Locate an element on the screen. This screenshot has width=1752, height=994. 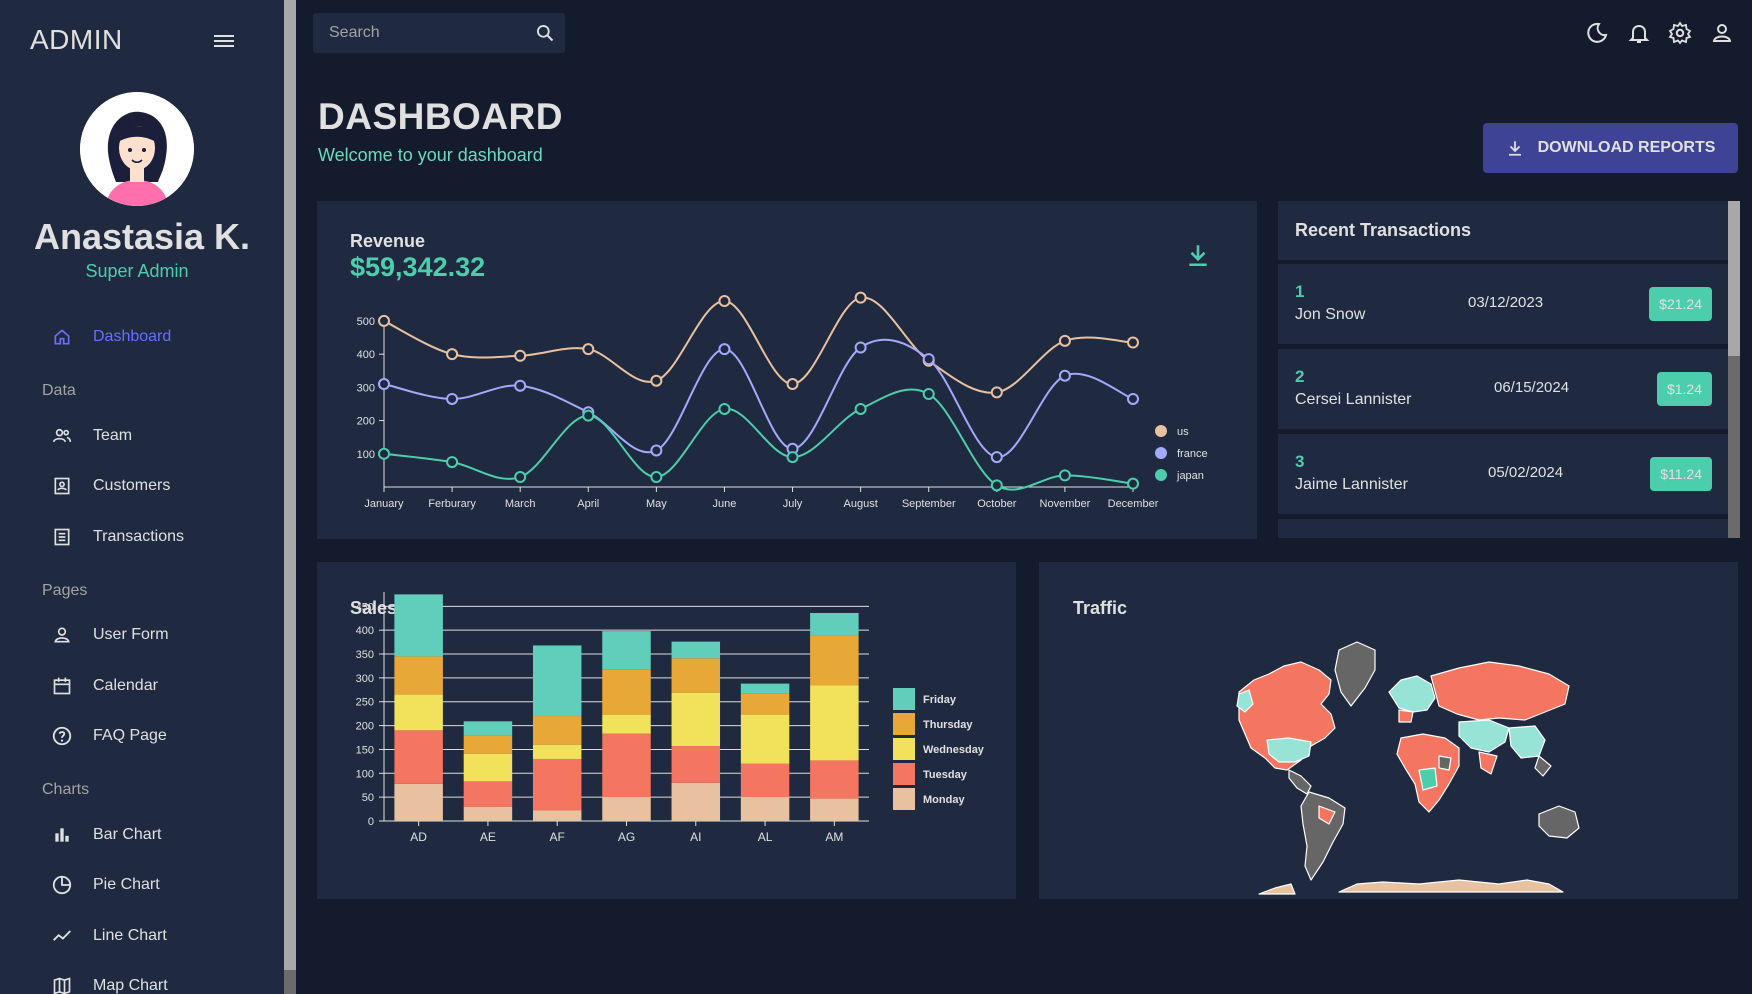
x-tick-label: May is located at coordinates (656, 504).